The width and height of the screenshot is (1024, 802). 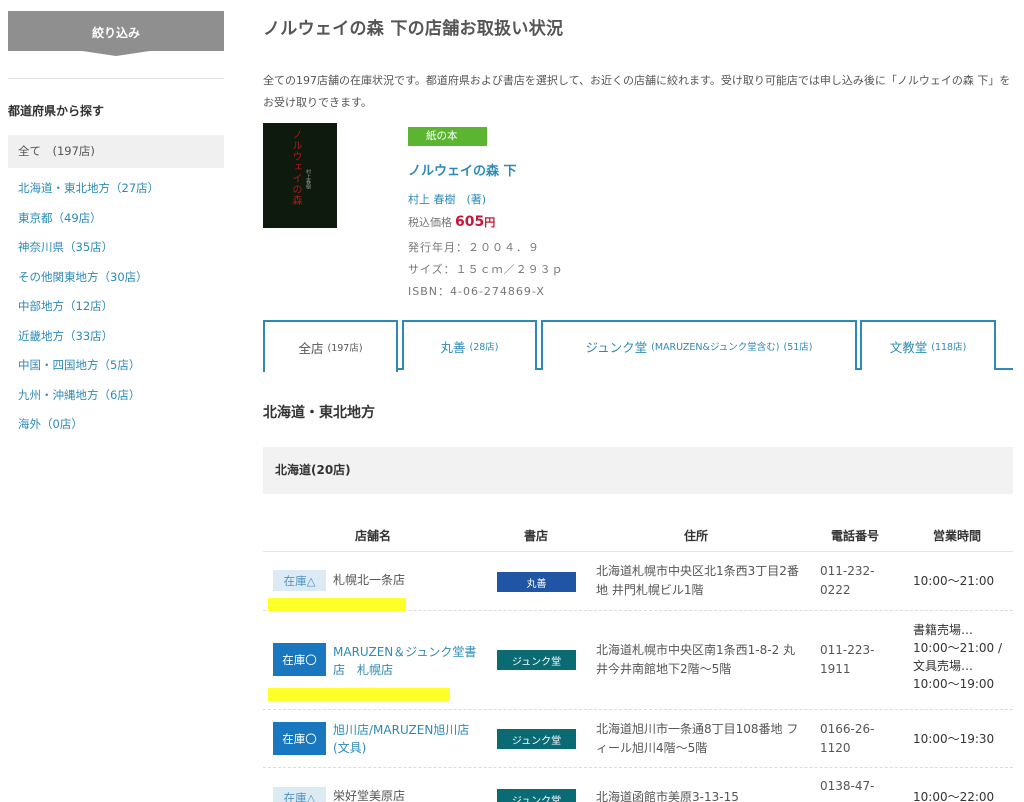 What do you see at coordinates (598, 199) in the screenshot?
I see `author-link: 村上 春樹 (著)` at bounding box center [598, 199].